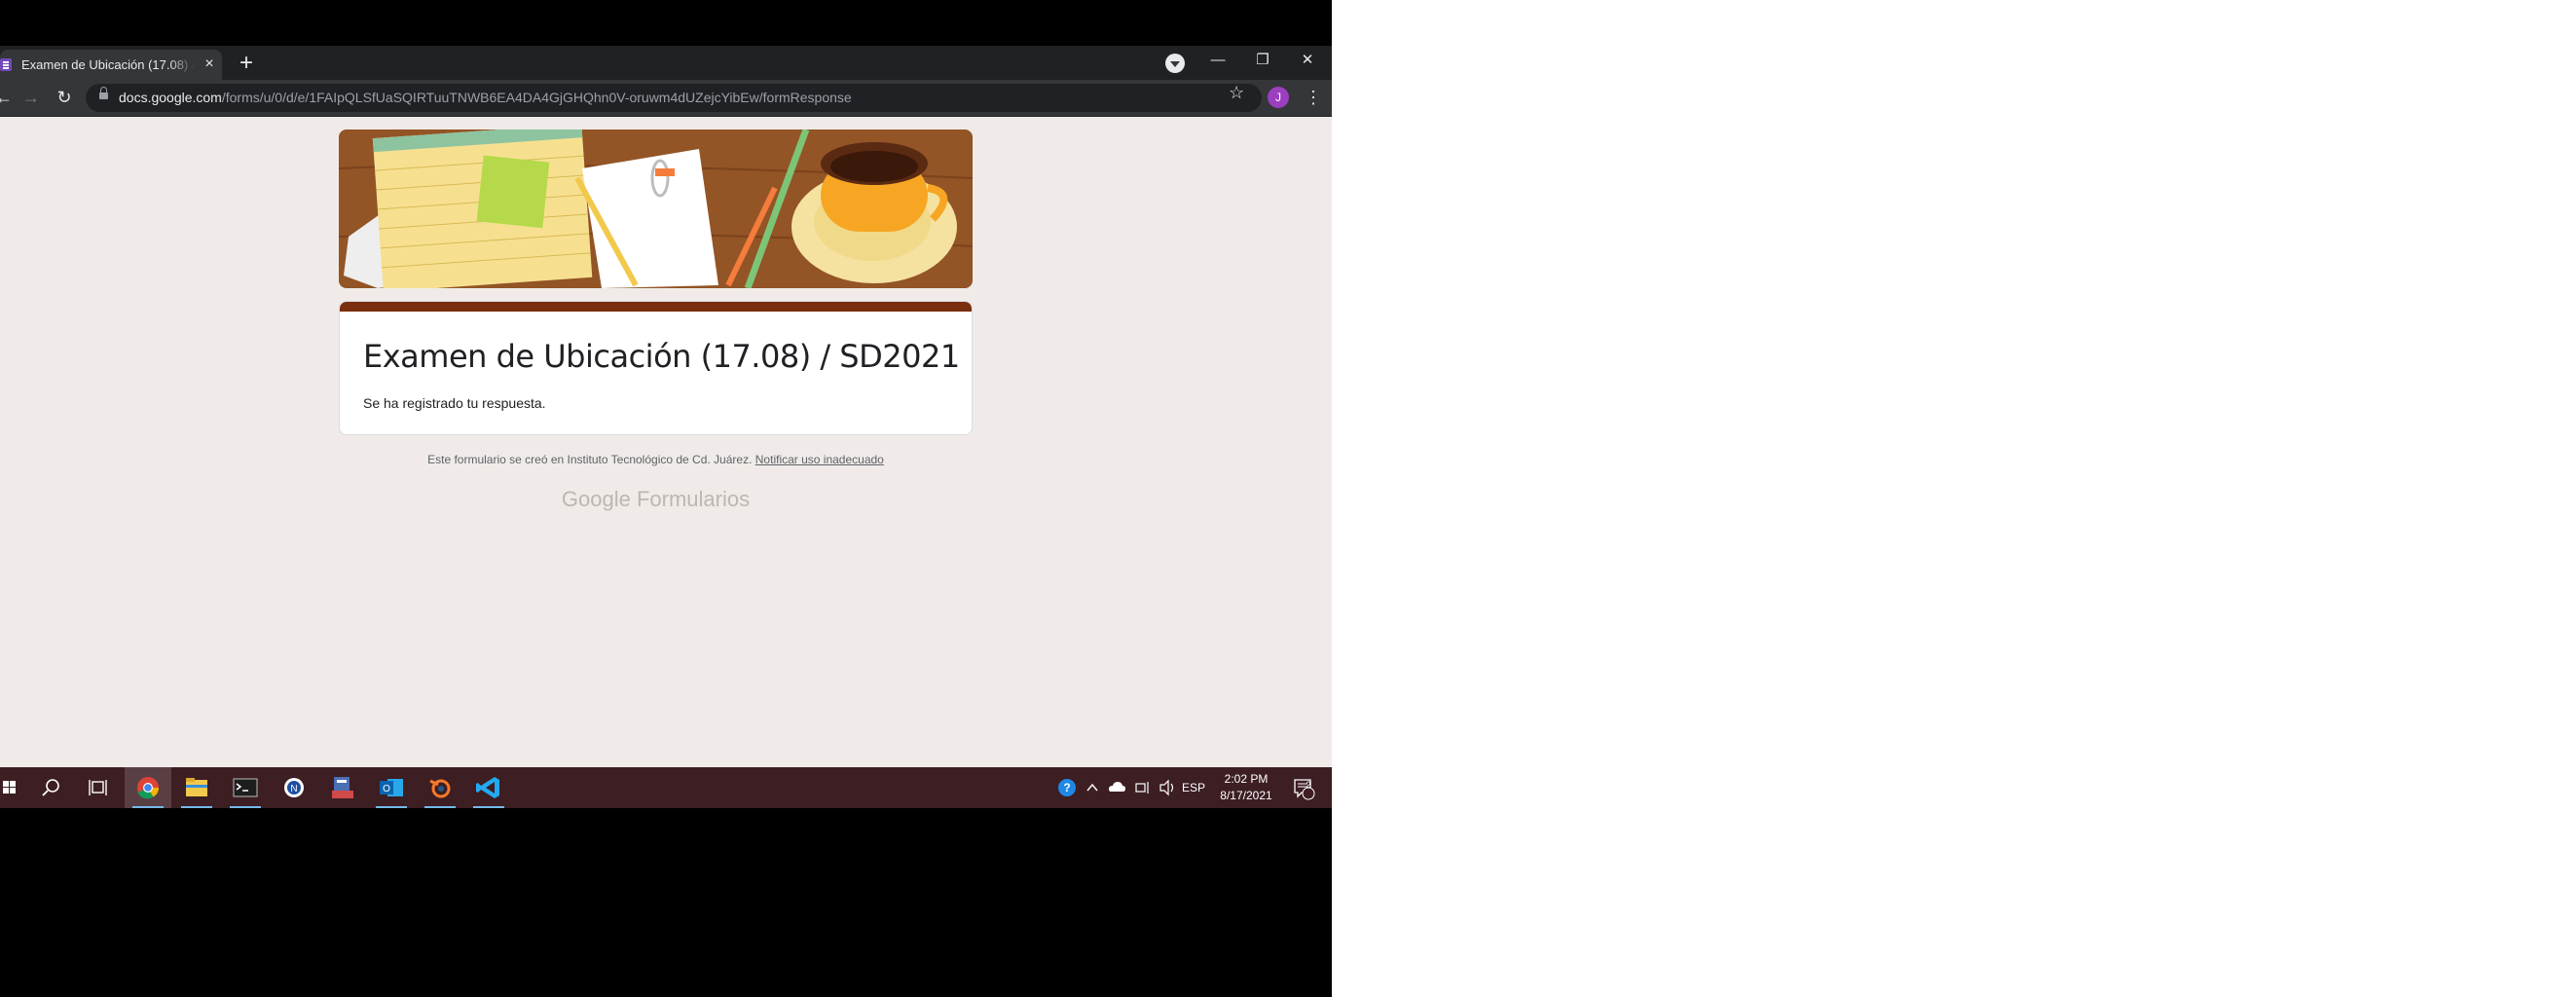 The width and height of the screenshot is (2576, 997). What do you see at coordinates (1246, 787) in the screenshot?
I see `system-clock: 2:02 PM 8/17/2021` at bounding box center [1246, 787].